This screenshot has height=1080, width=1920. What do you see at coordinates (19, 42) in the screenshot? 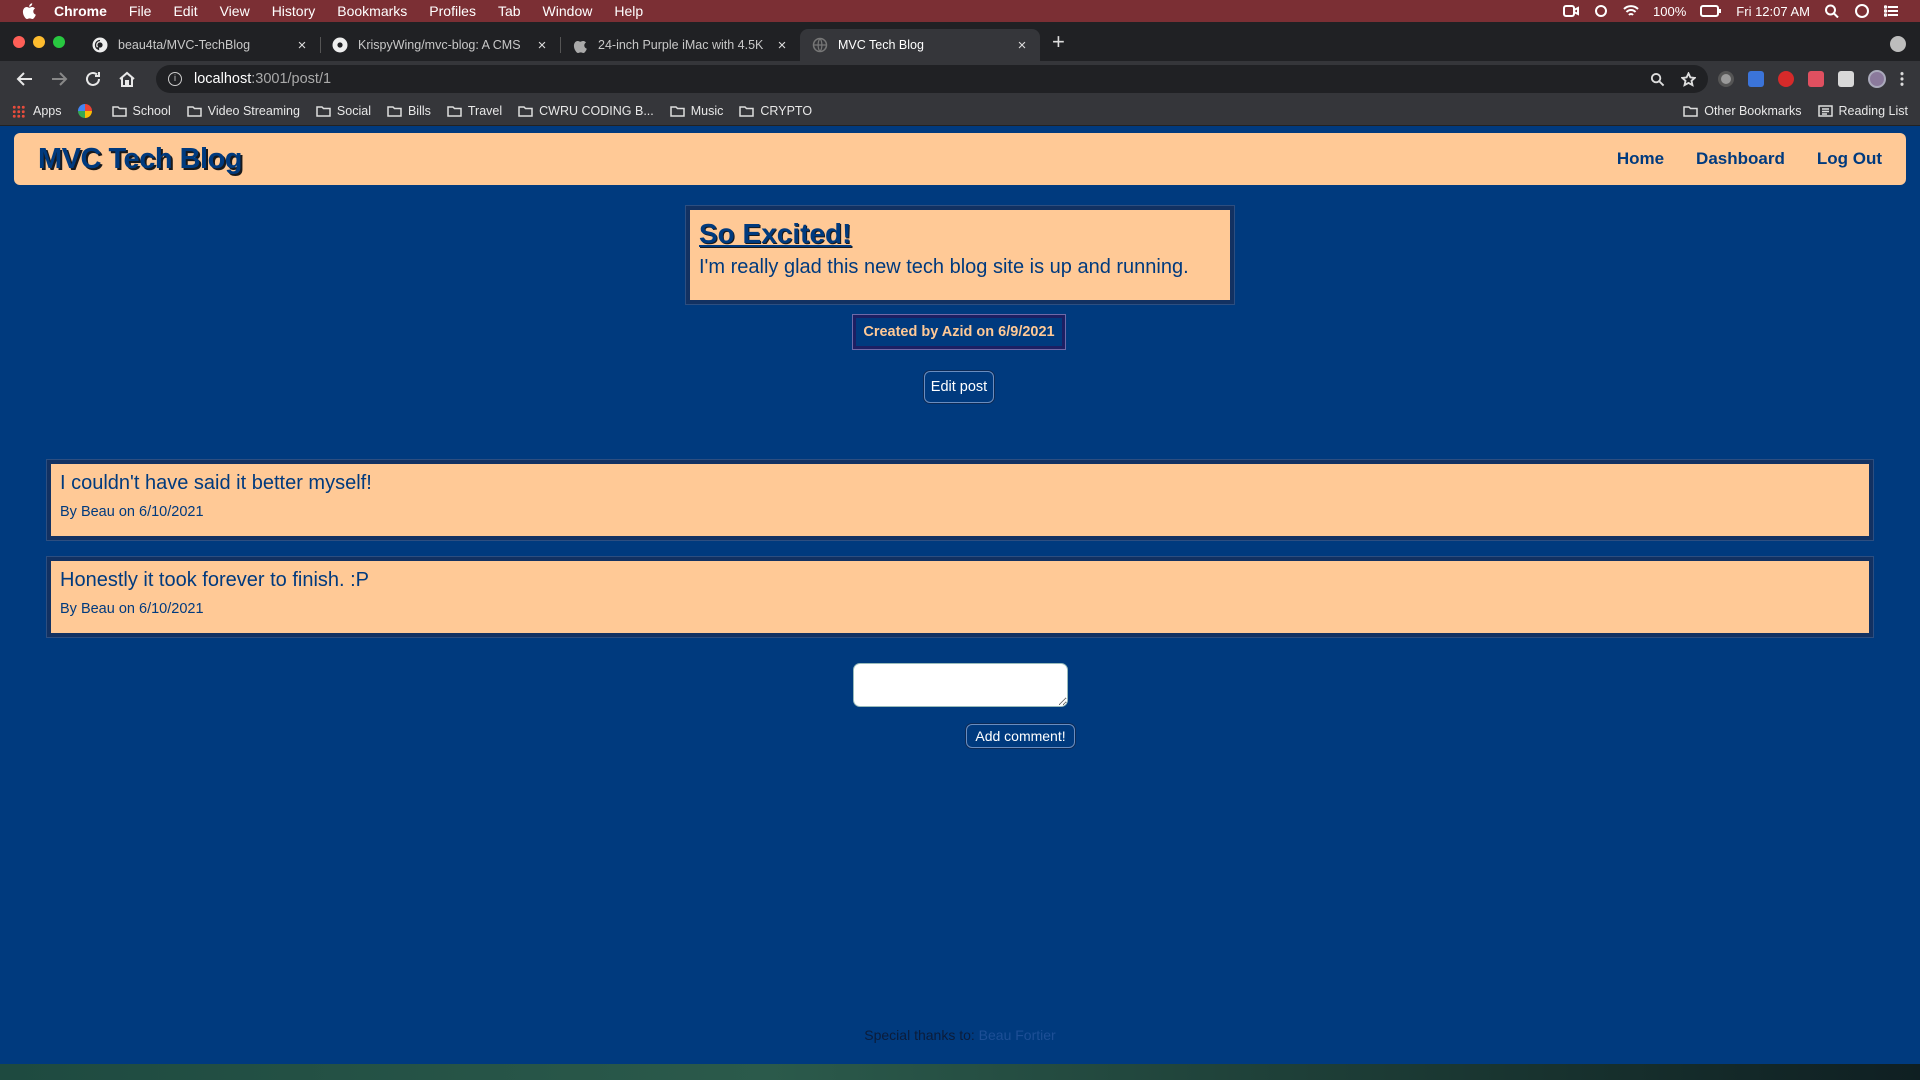
I see `close-window-button` at bounding box center [19, 42].